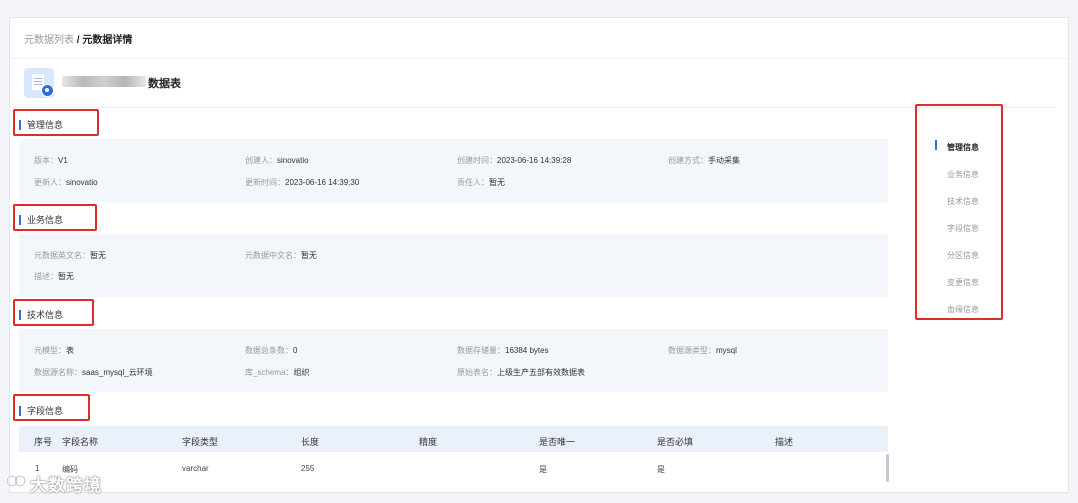 The image size is (1078, 503). I want to click on column-header-index: 序号, so click(43, 442).